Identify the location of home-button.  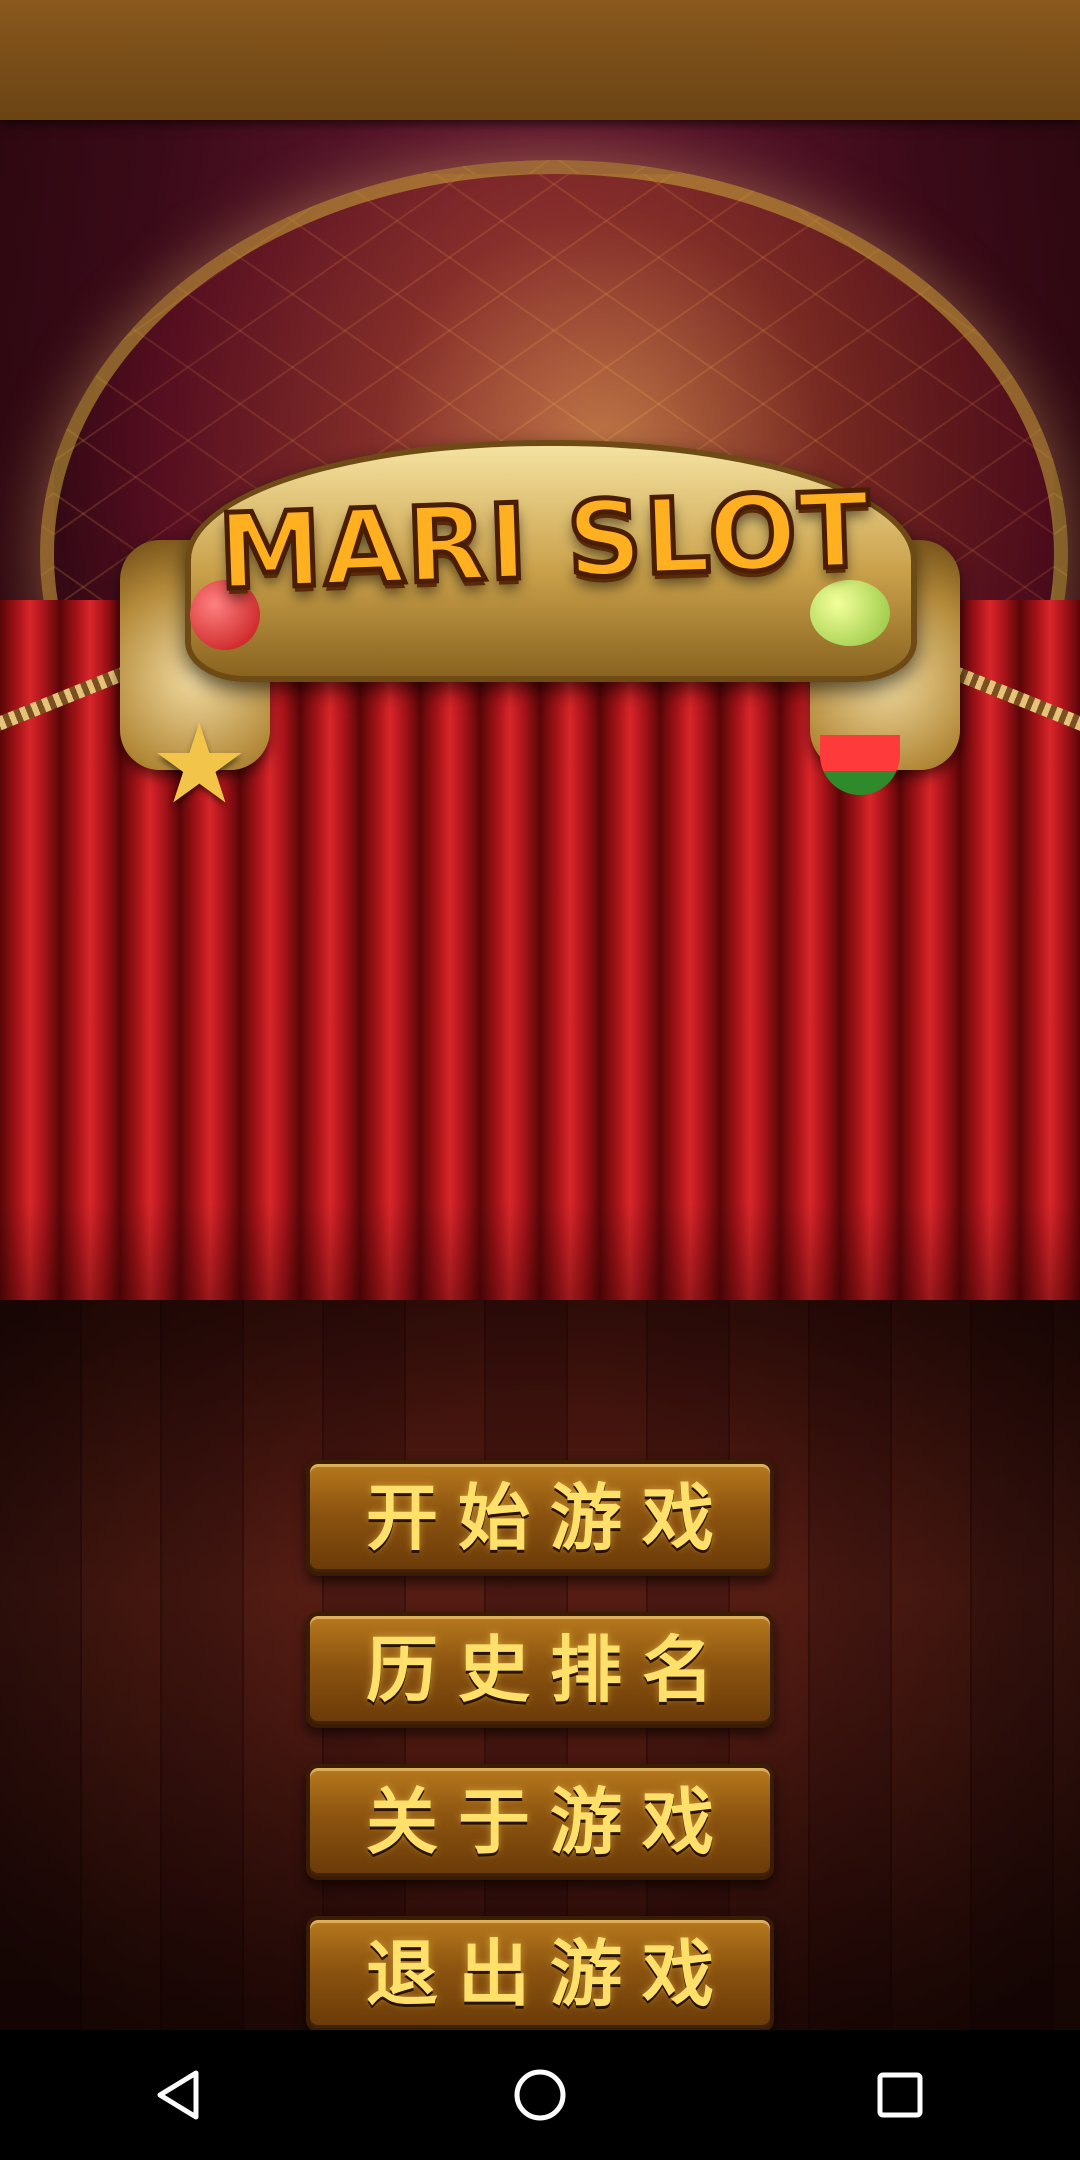
(540, 2095).